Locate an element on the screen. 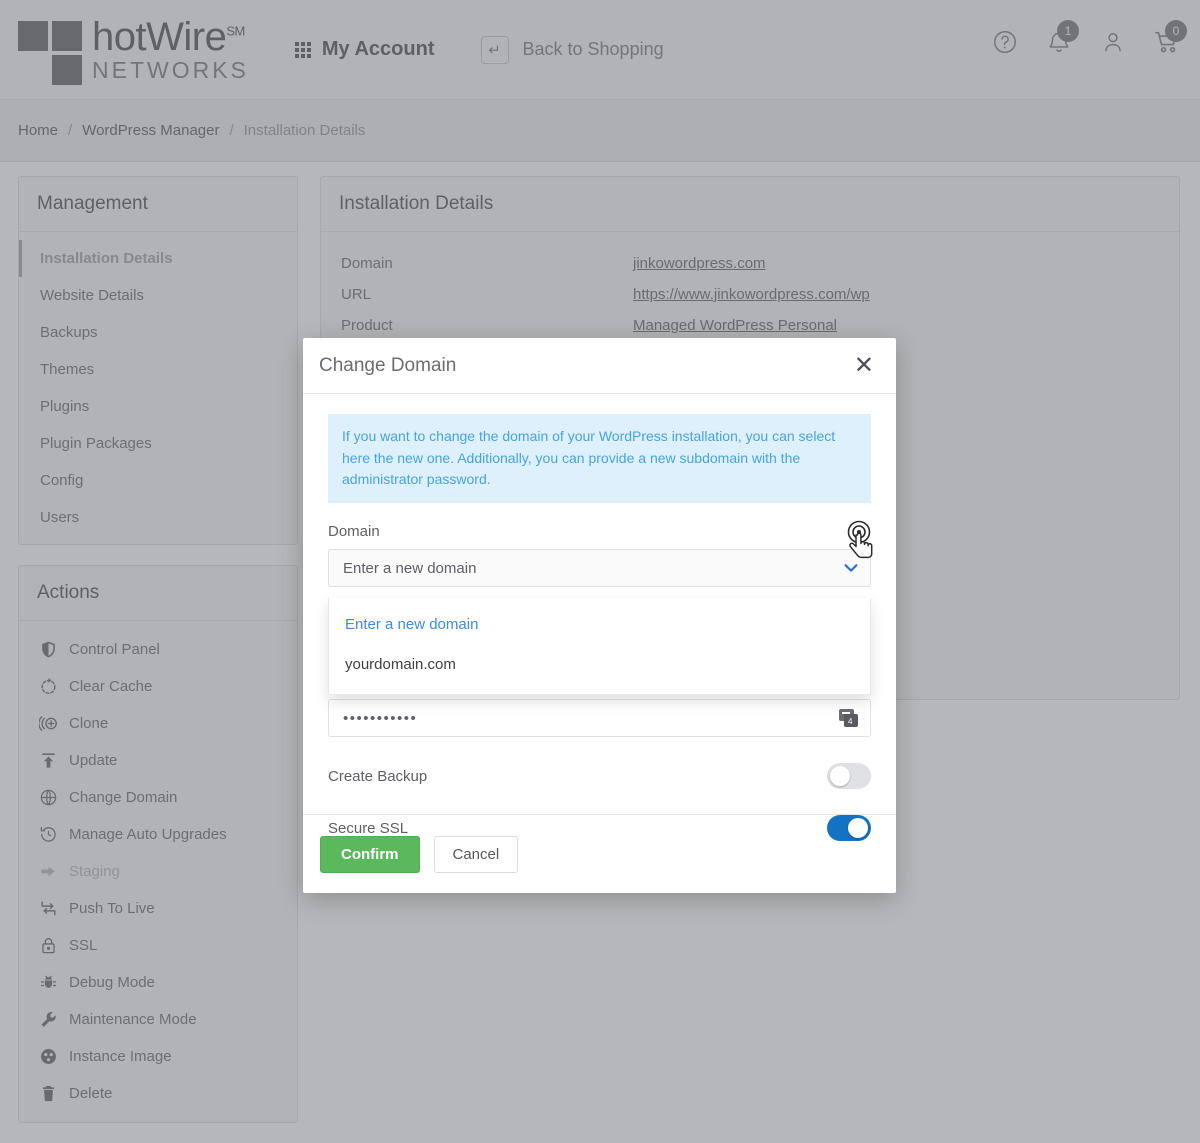 The image size is (1200, 1143). back-to-shopping-label: Back to Shopping is located at coordinates (593, 49).